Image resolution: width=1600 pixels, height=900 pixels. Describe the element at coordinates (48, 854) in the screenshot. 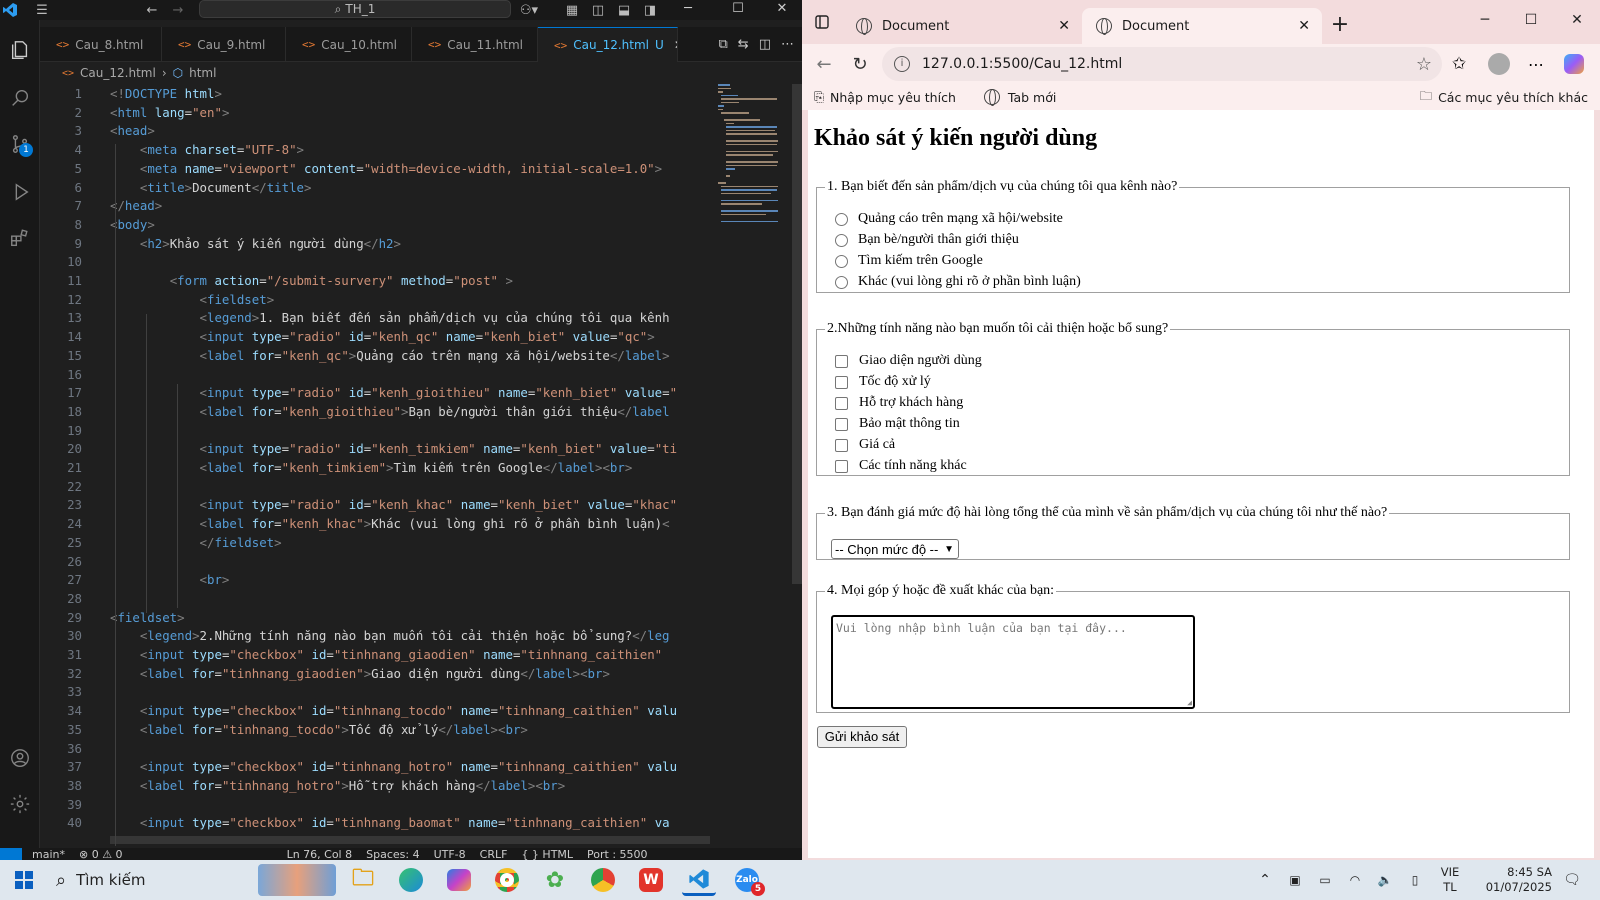

I see `git-branch: main*` at that location.